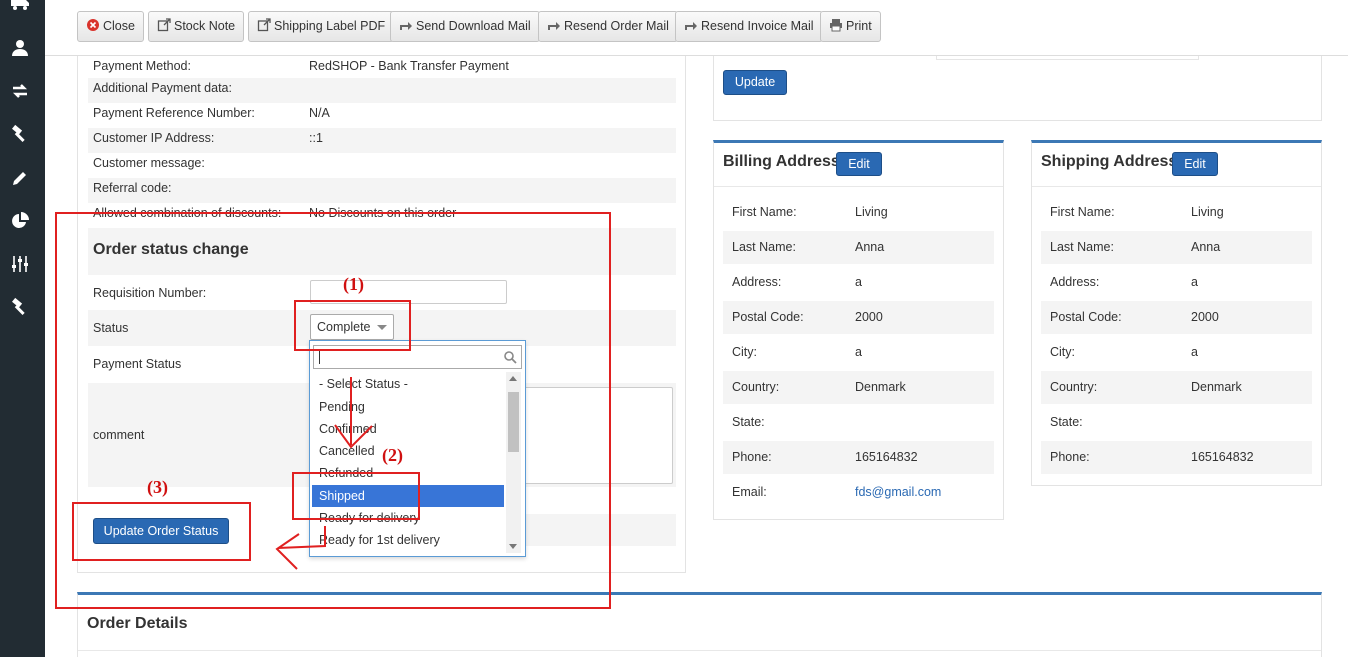  What do you see at coordinates (137, 623) in the screenshot?
I see `order-details-title: Order Details` at bounding box center [137, 623].